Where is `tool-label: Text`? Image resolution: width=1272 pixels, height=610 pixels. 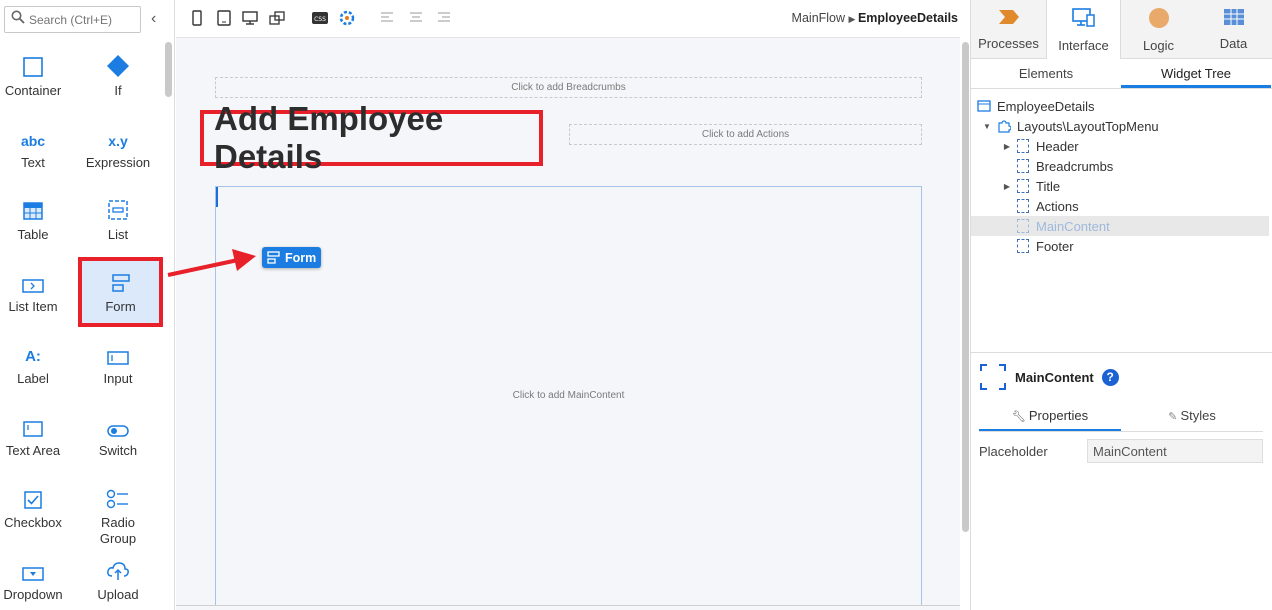 tool-label: Text is located at coordinates (33, 162).